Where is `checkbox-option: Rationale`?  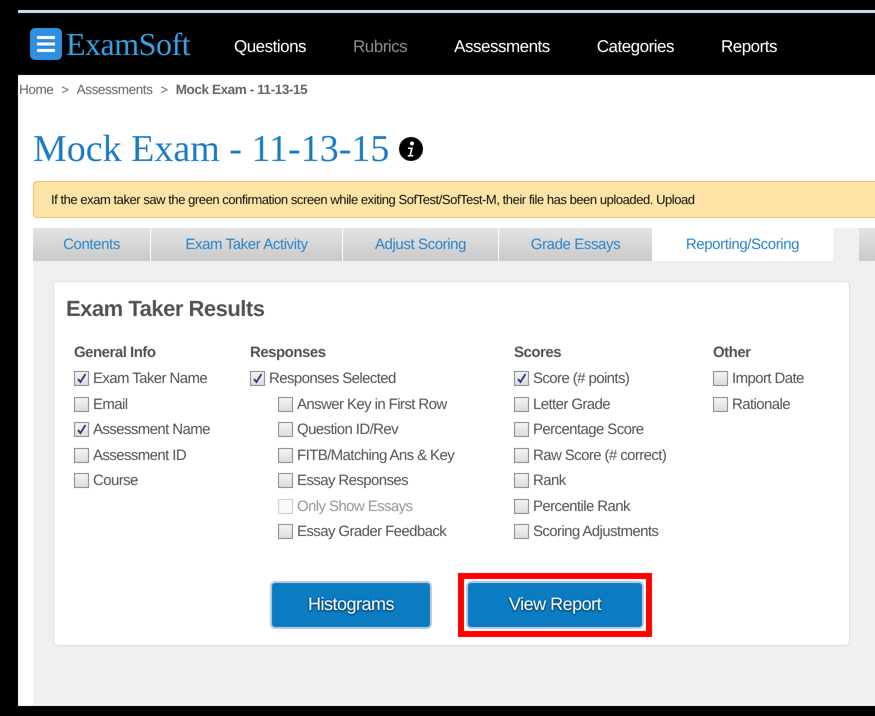 checkbox-option: Rationale is located at coordinates (781, 404).